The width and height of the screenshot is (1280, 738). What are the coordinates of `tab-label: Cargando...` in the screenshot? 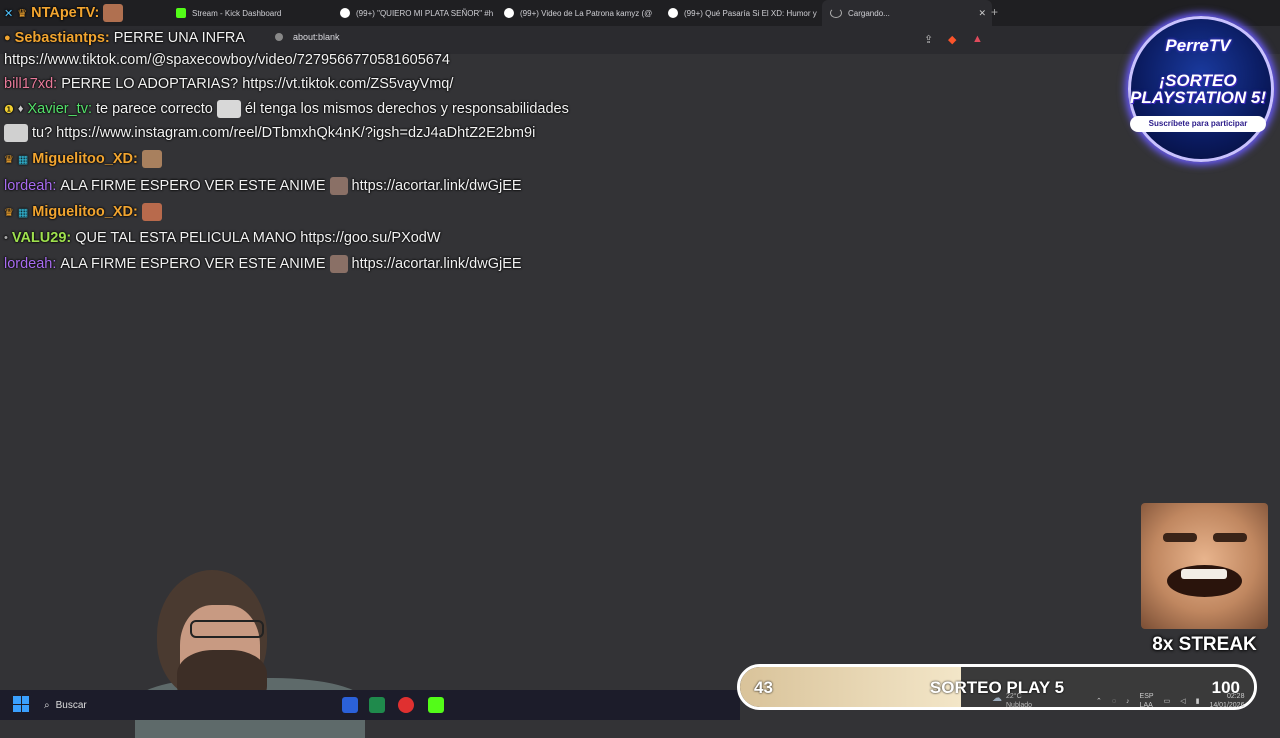 It's located at (869, 13).